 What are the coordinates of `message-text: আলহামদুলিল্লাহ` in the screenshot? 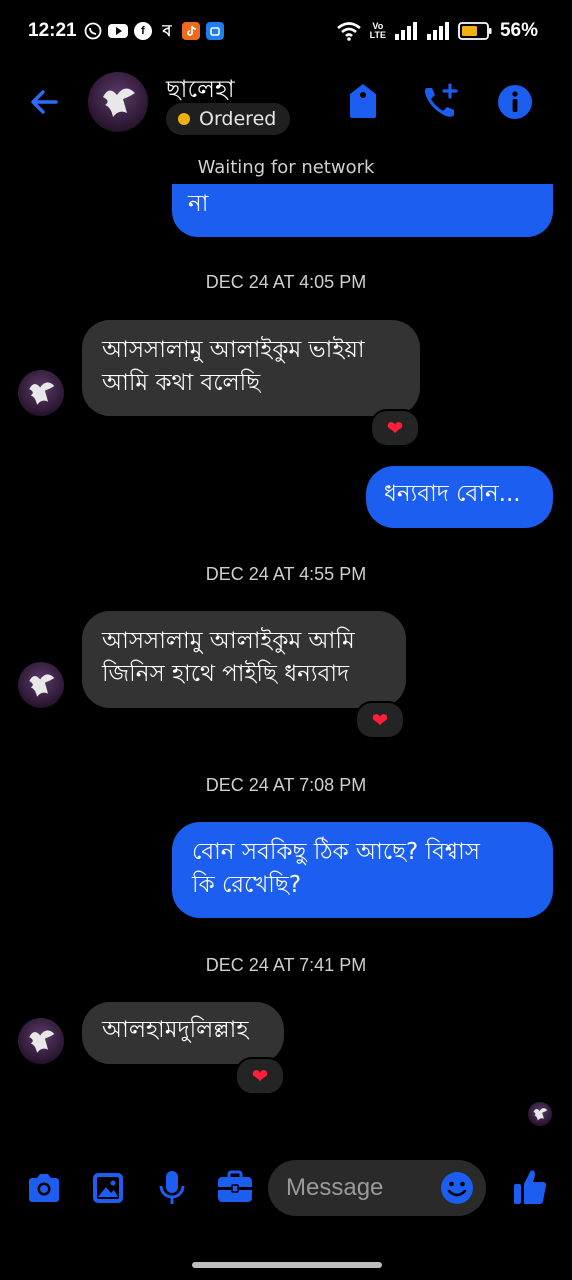 It's located at (175, 1030).